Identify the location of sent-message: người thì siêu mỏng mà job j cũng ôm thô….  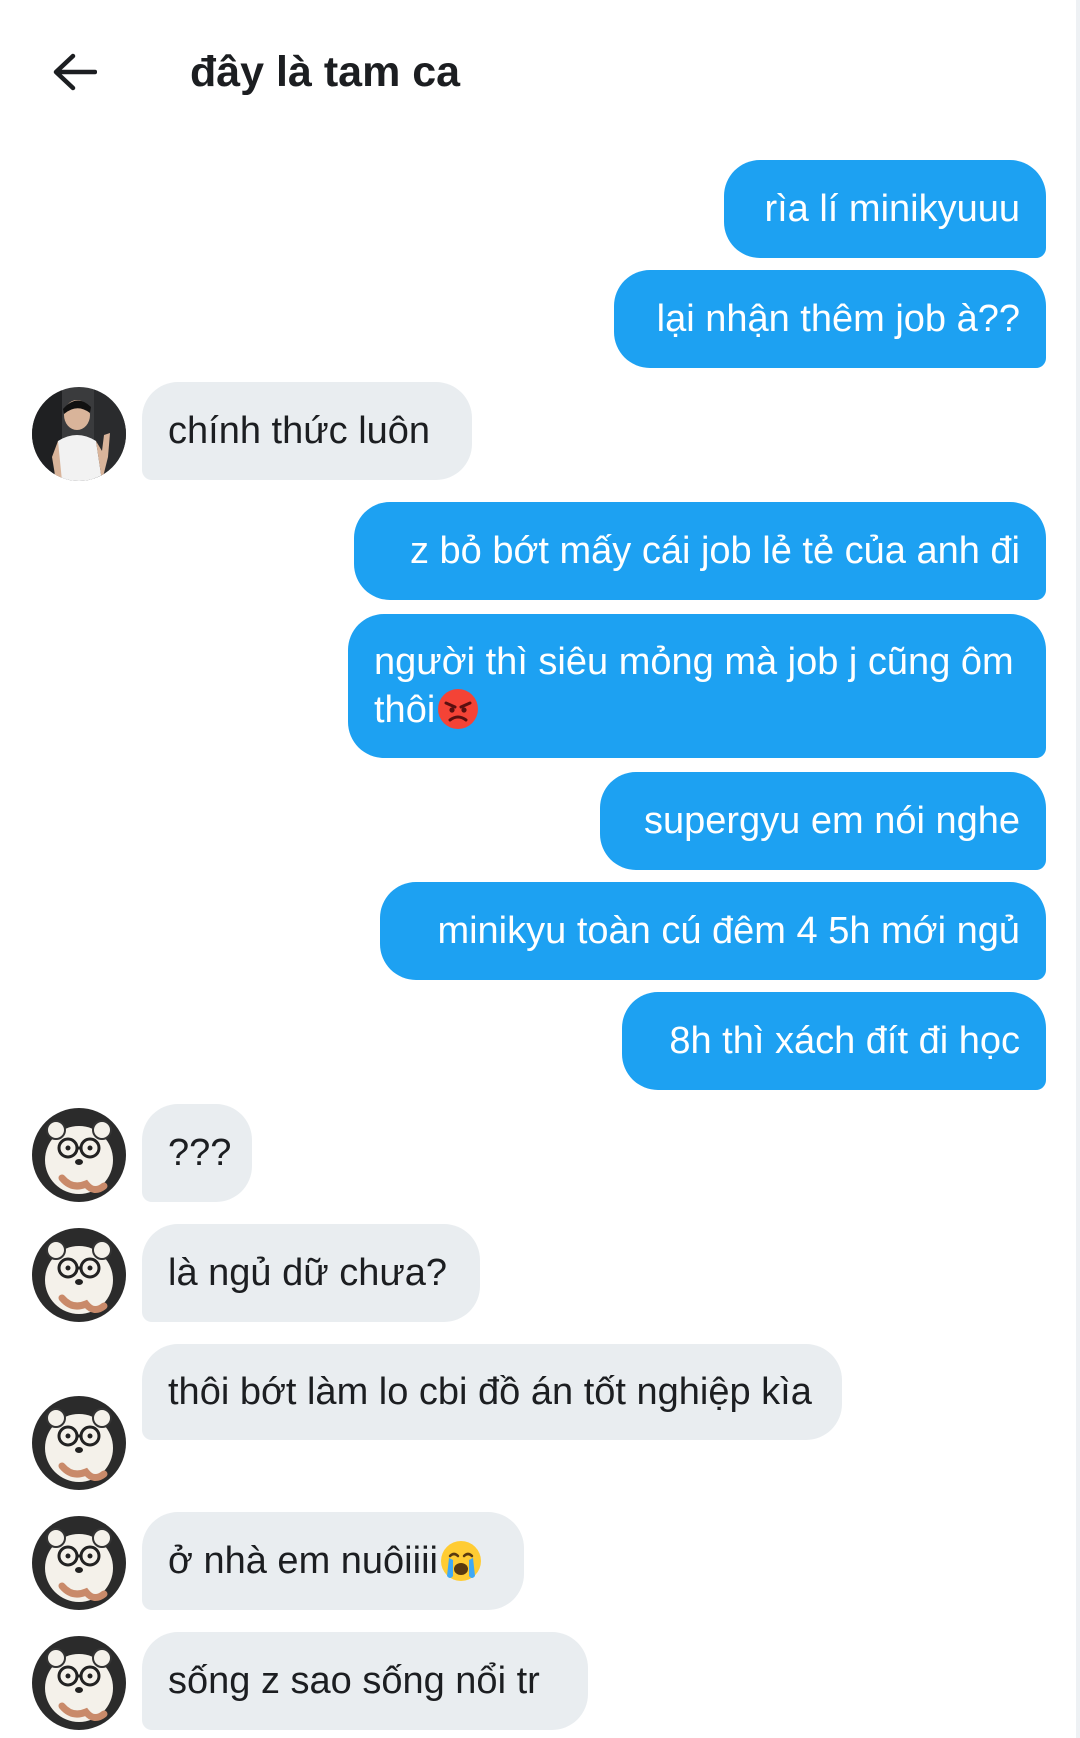
(697, 686).